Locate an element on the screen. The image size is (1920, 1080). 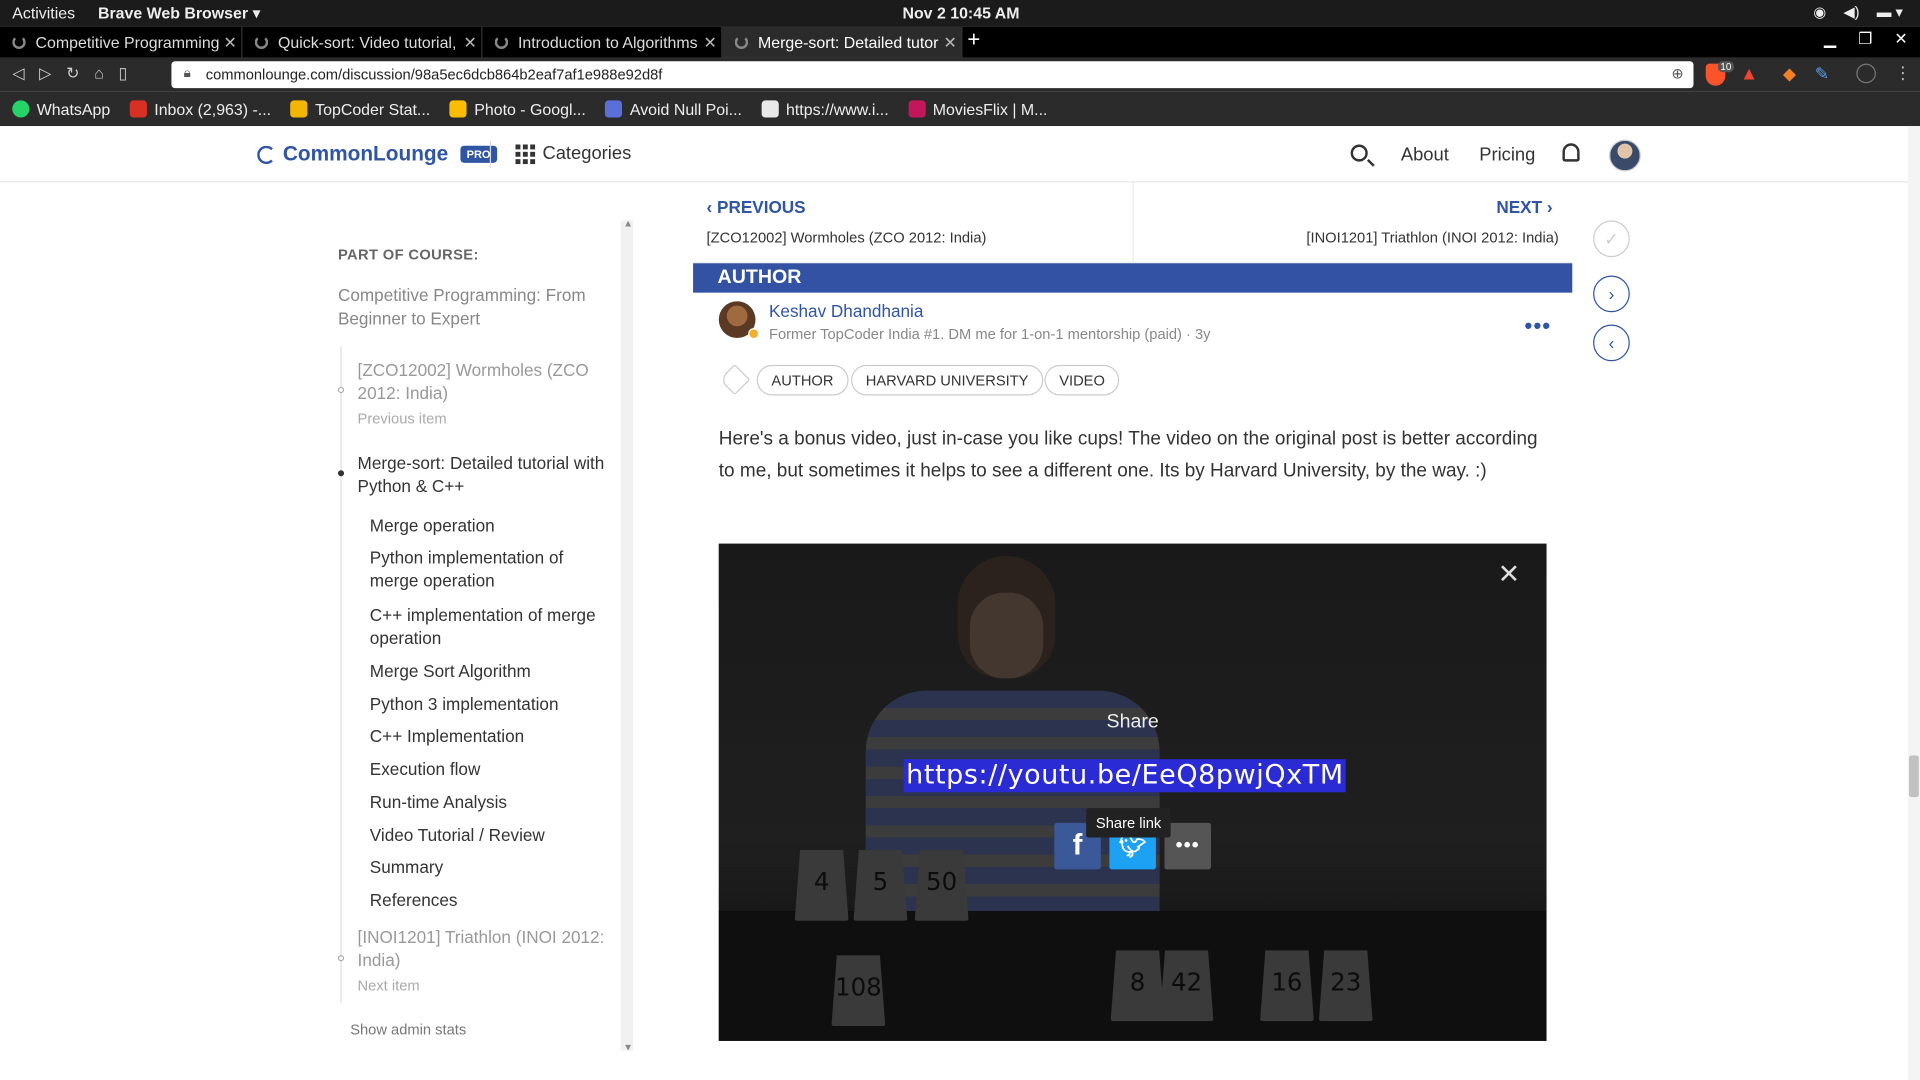
site-logo: CommonLounge PRO is located at coordinates (377, 154).